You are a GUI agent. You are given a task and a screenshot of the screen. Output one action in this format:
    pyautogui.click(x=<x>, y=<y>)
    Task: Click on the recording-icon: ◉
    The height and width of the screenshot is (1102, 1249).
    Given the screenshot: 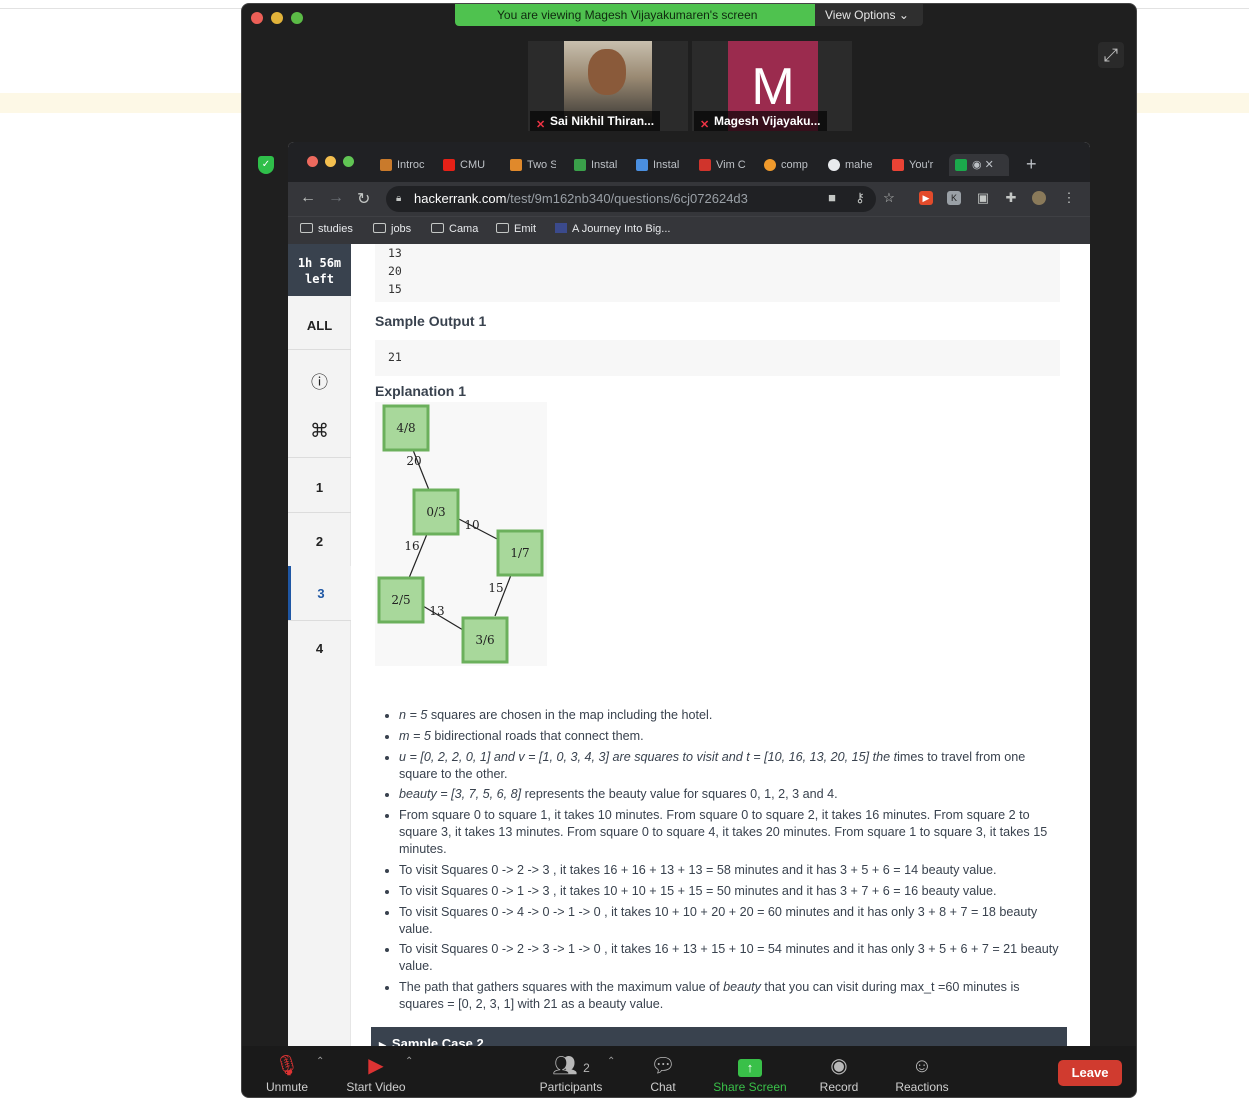 What is the action you would take?
    pyautogui.click(x=977, y=165)
    